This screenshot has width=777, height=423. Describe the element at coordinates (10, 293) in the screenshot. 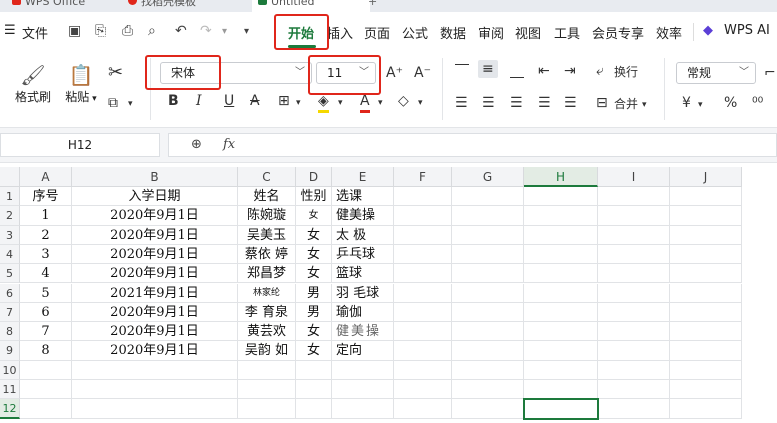

I see `row-header-6: 6` at that location.